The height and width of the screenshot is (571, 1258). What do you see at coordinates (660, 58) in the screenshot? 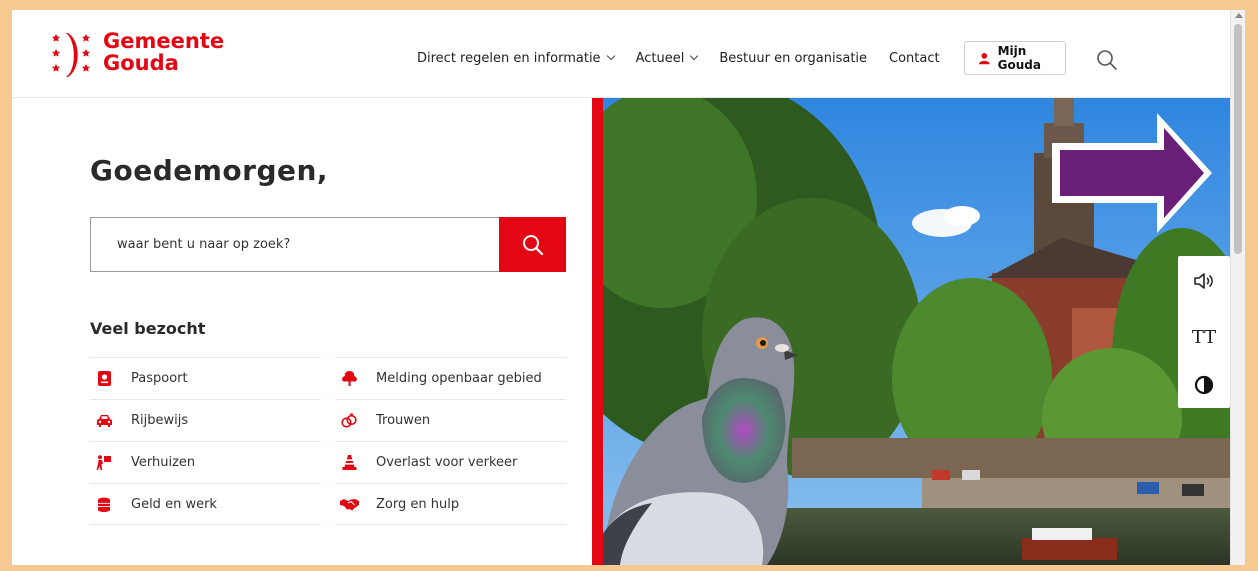
I see `nav-label: Actueel` at bounding box center [660, 58].